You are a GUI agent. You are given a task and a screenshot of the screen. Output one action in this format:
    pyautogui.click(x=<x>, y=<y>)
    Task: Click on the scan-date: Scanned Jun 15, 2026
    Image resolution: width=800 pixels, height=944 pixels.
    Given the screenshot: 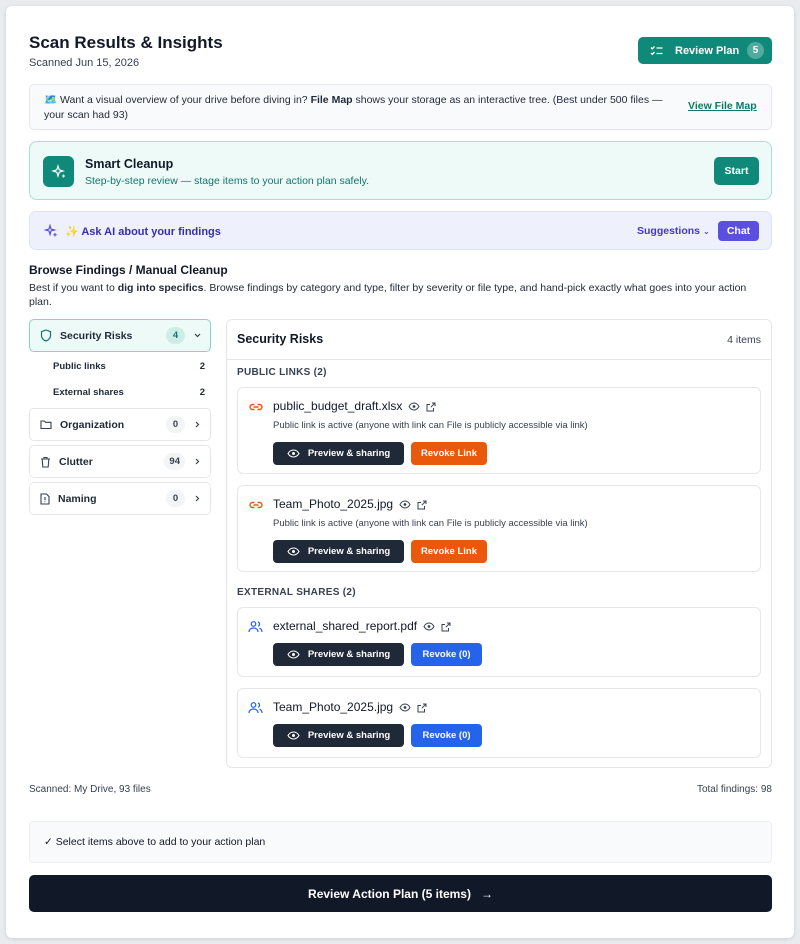 What is the action you would take?
    pyautogui.click(x=84, y=63)
    